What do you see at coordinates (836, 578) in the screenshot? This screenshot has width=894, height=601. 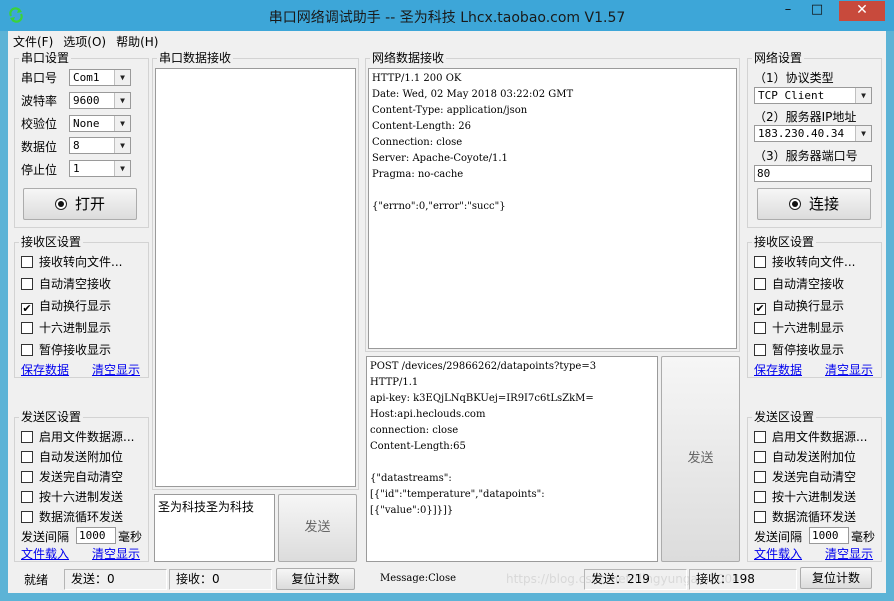 I see `network-reset-count-button: 复位计数` at bounding box center [836, 578].